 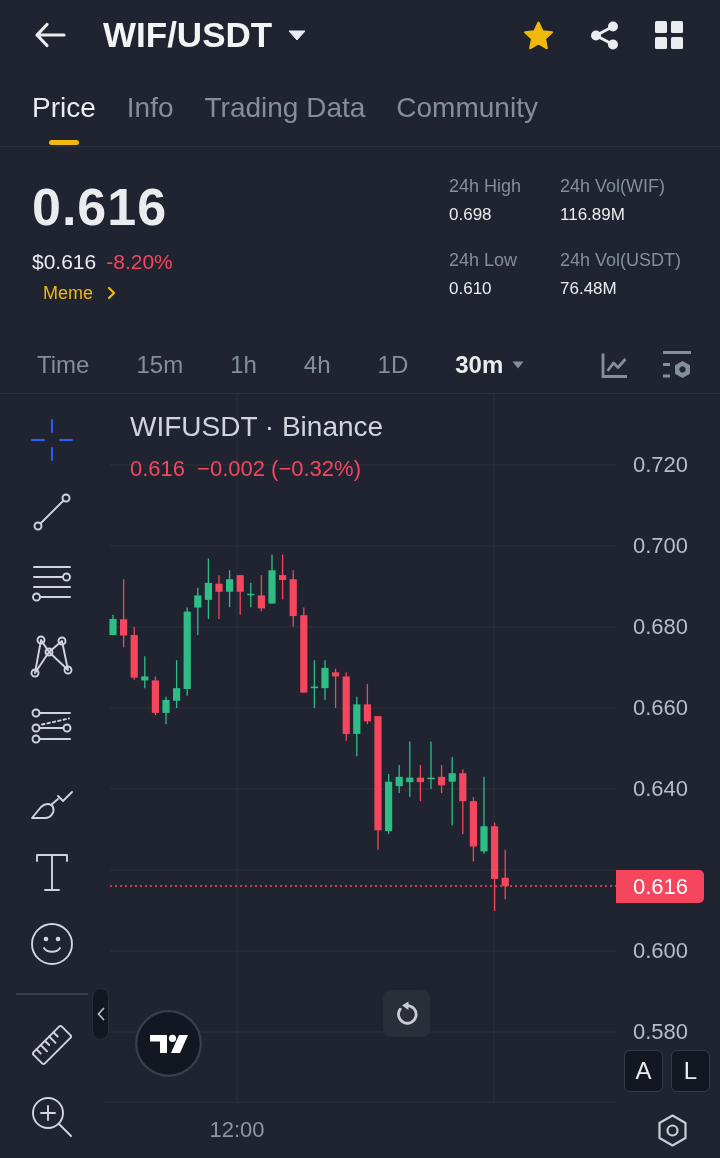 I want to click on axis-label: 12:00, so click(x=237, y=1130).